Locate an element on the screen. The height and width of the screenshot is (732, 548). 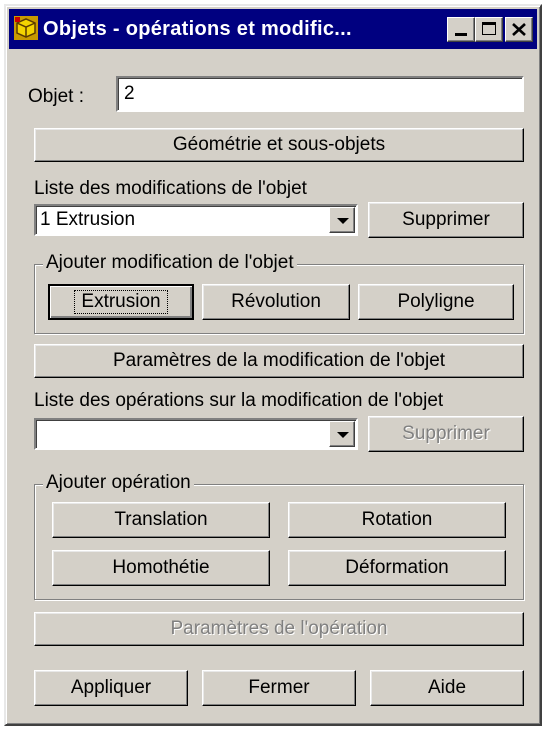
close-icon is located at coordinates (519, 29).